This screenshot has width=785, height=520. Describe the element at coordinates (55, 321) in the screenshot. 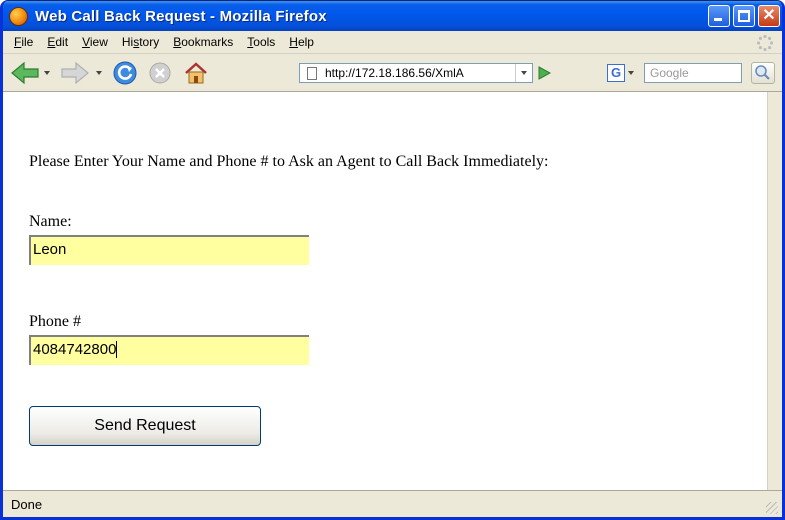

I see `phone-label: Phone #` at that location.